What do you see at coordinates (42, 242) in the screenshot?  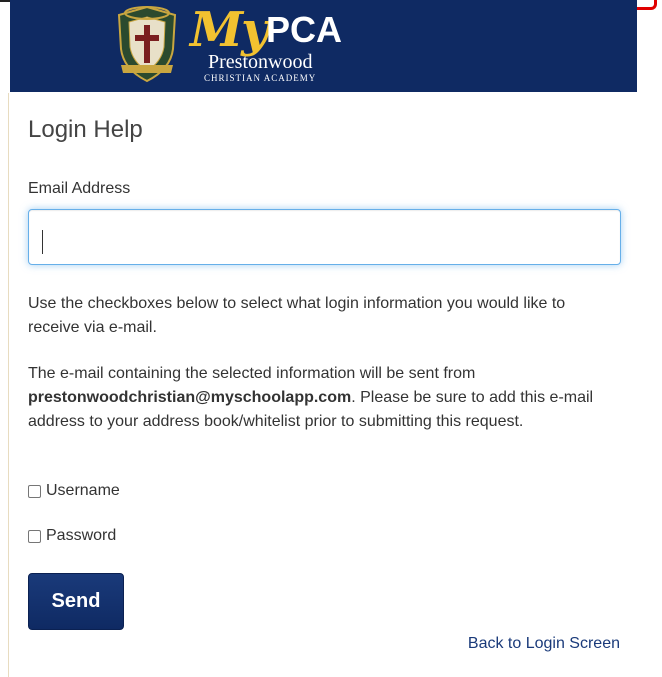 I see `text-caret` at bounding box center [42, 242].